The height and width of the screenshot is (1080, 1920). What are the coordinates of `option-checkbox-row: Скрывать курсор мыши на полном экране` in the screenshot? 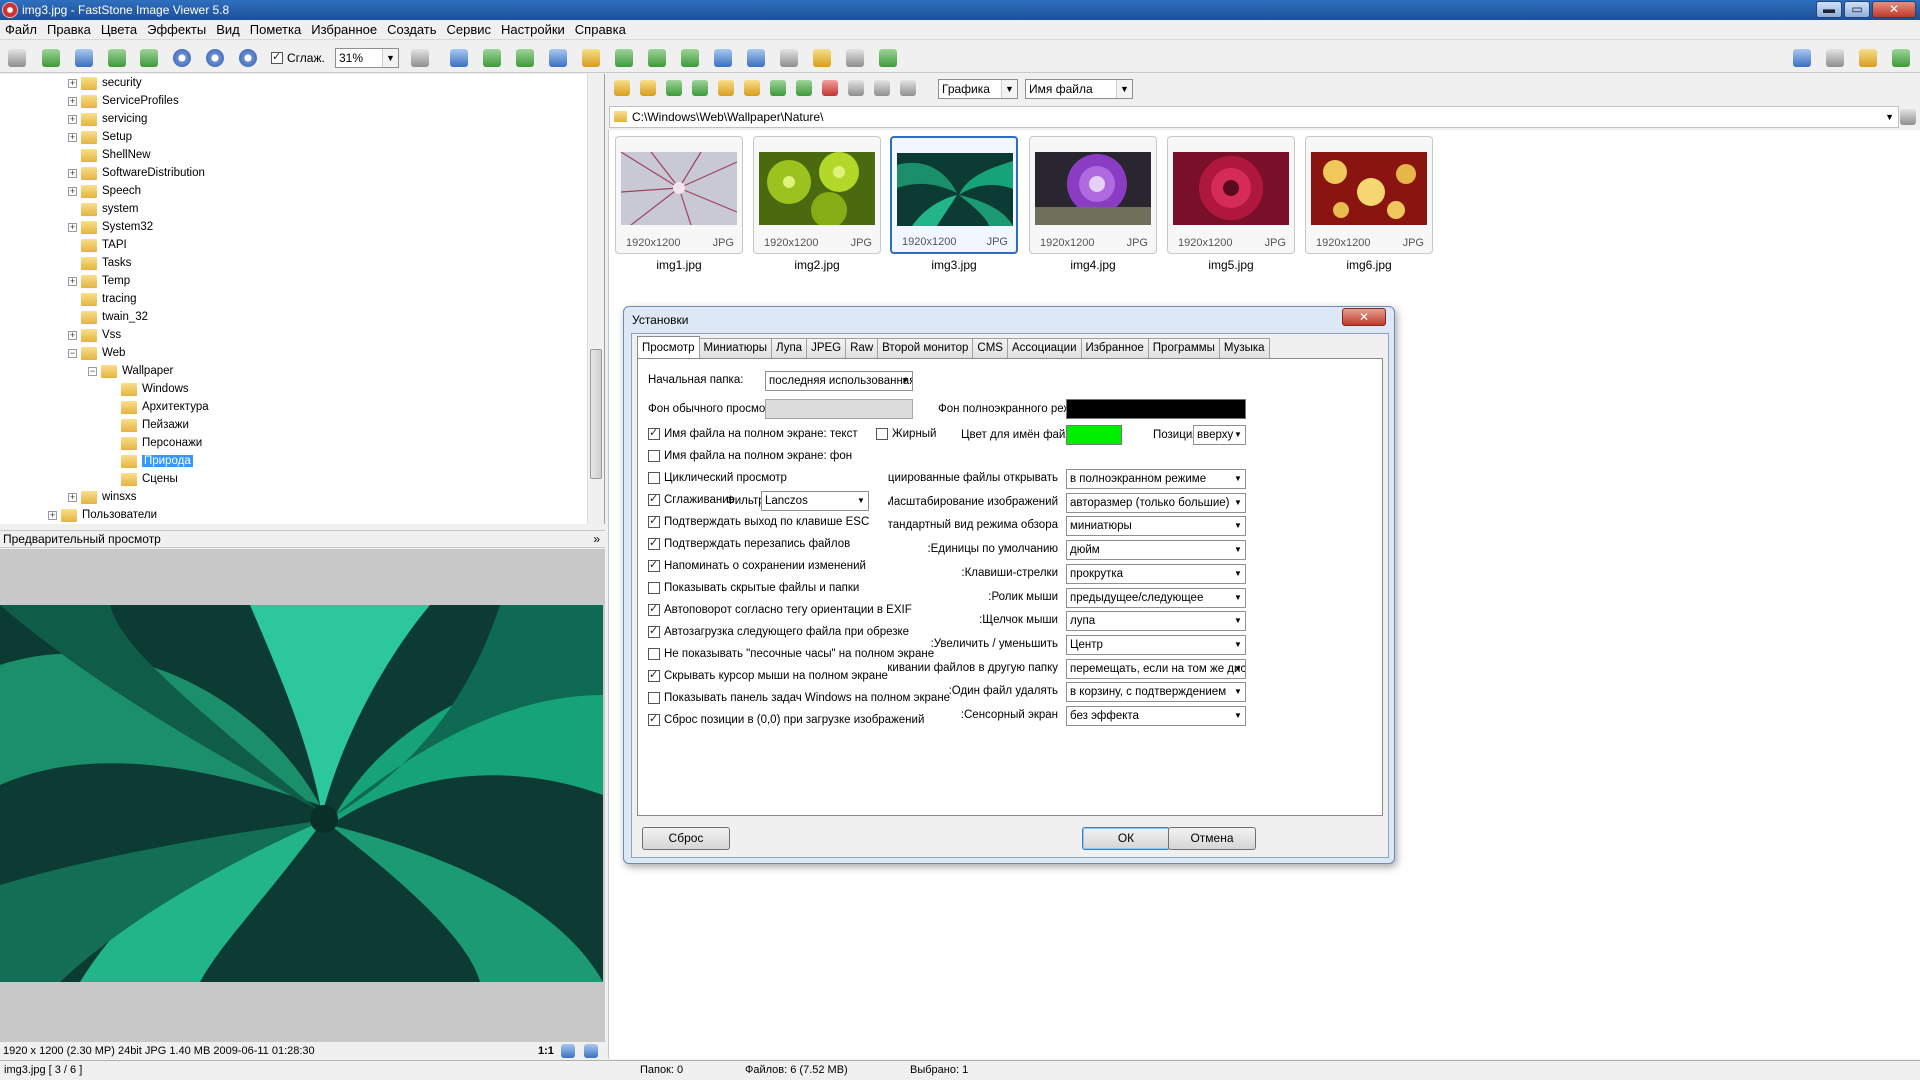 It's located at (768, 675).